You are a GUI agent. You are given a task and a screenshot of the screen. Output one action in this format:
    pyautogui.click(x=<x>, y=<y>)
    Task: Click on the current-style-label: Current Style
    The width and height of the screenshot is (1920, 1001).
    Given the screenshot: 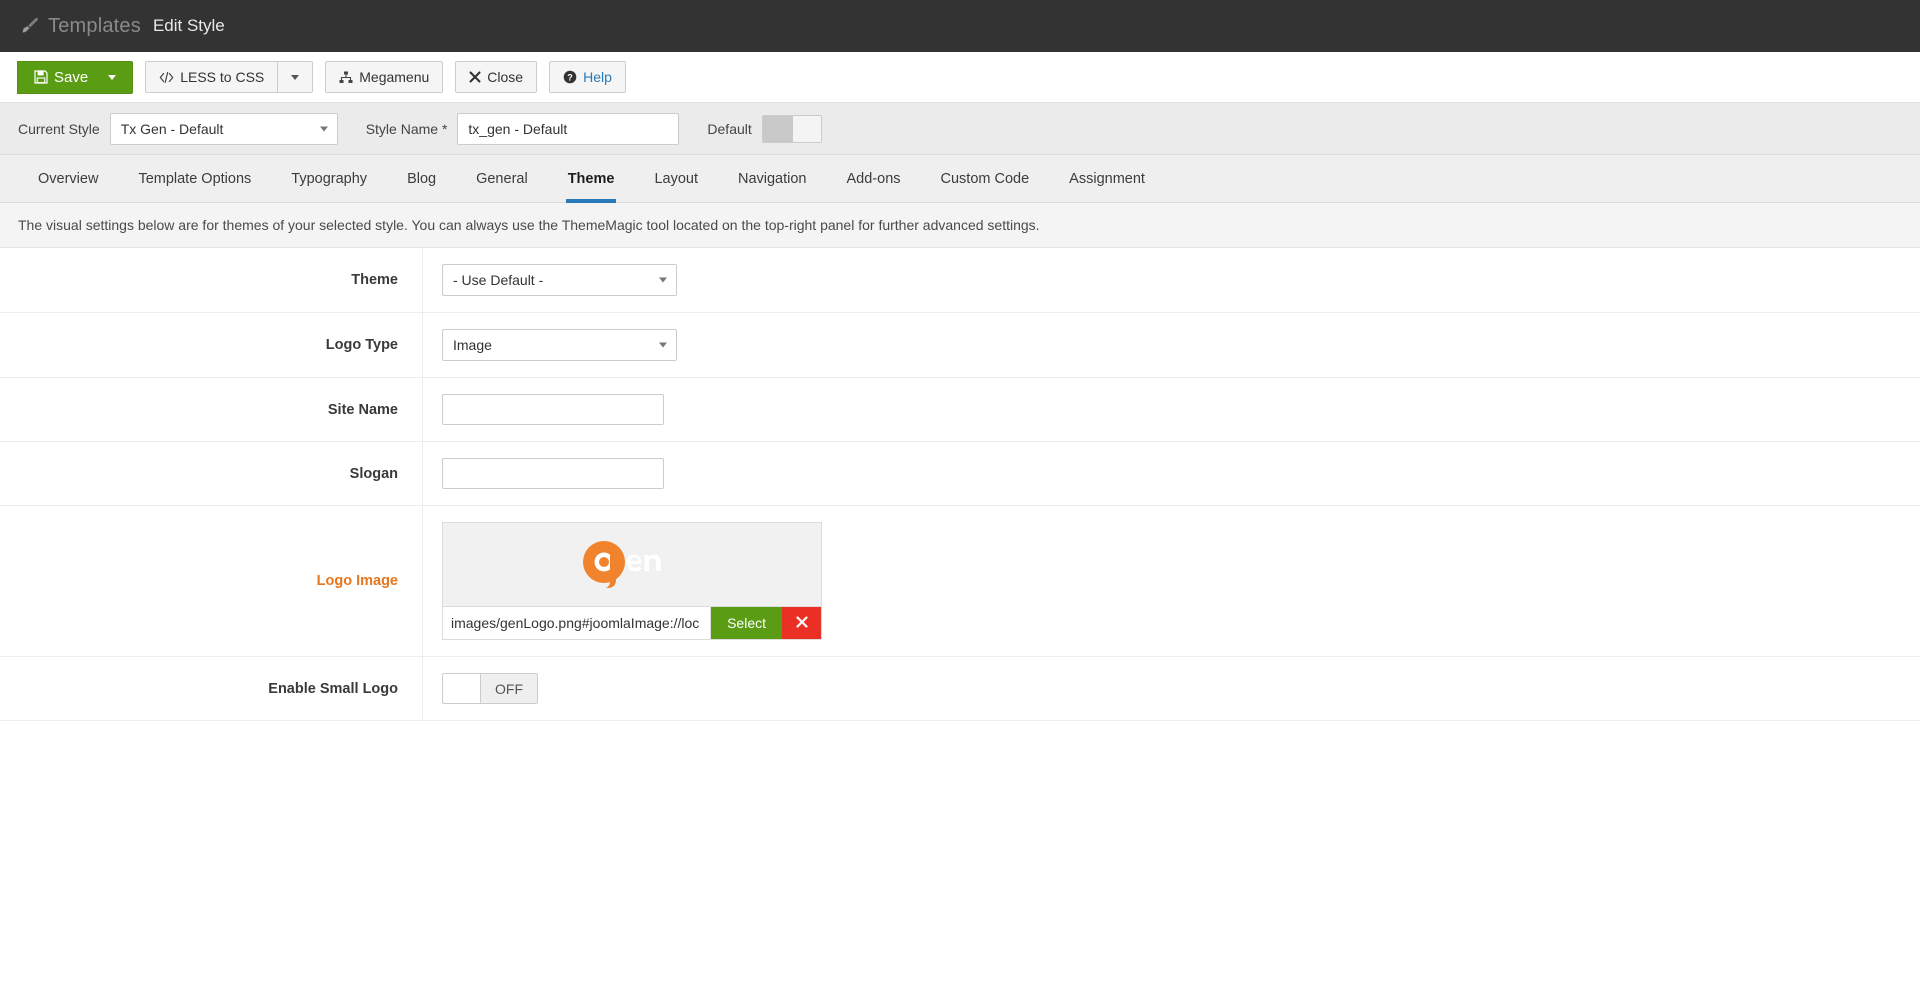 What is the action you would take?
    pyautogui.click(x=59, y=128)
    